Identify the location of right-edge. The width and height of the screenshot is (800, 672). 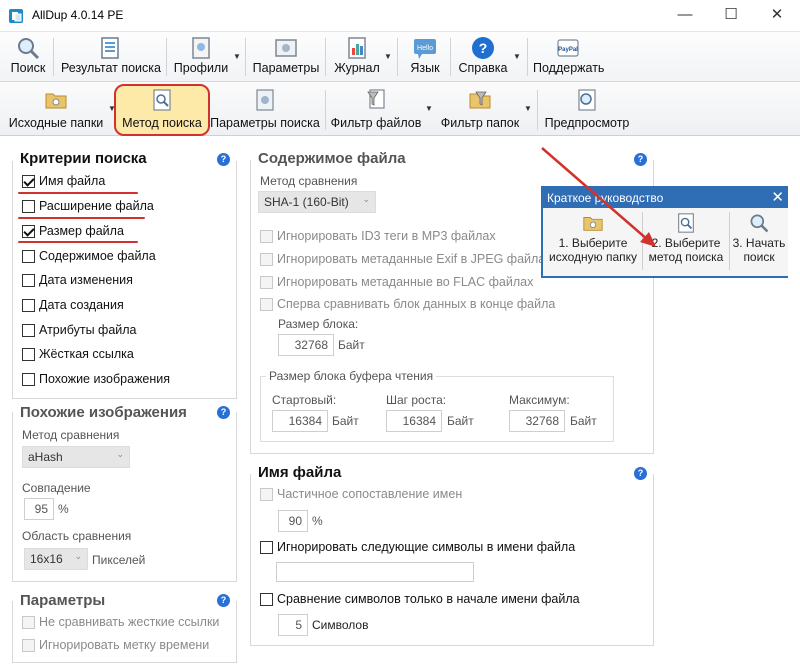
(794, 404).